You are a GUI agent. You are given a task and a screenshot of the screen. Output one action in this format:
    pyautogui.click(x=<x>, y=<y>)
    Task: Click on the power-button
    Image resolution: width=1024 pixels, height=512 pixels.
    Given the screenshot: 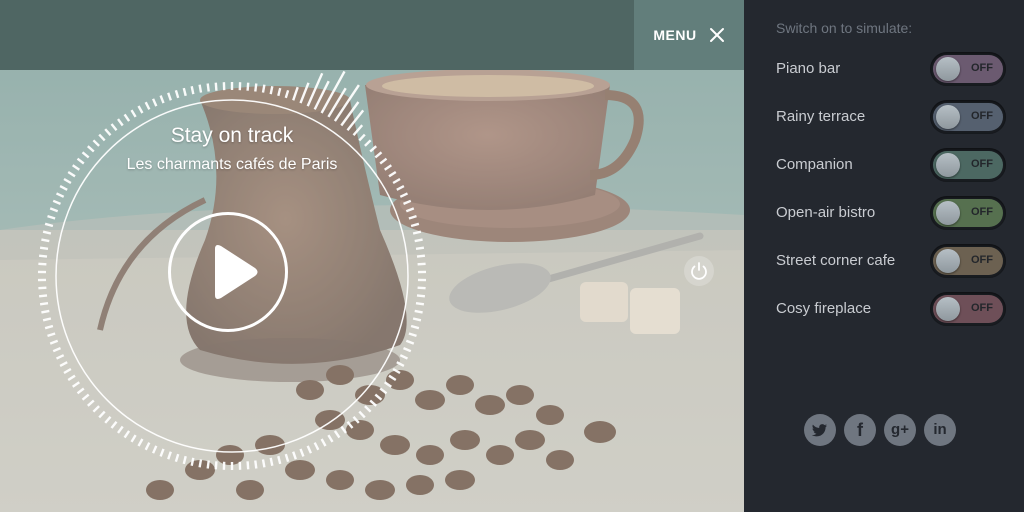 What is the action you would take?
    pyautogui.click(x=699, y=271)
    